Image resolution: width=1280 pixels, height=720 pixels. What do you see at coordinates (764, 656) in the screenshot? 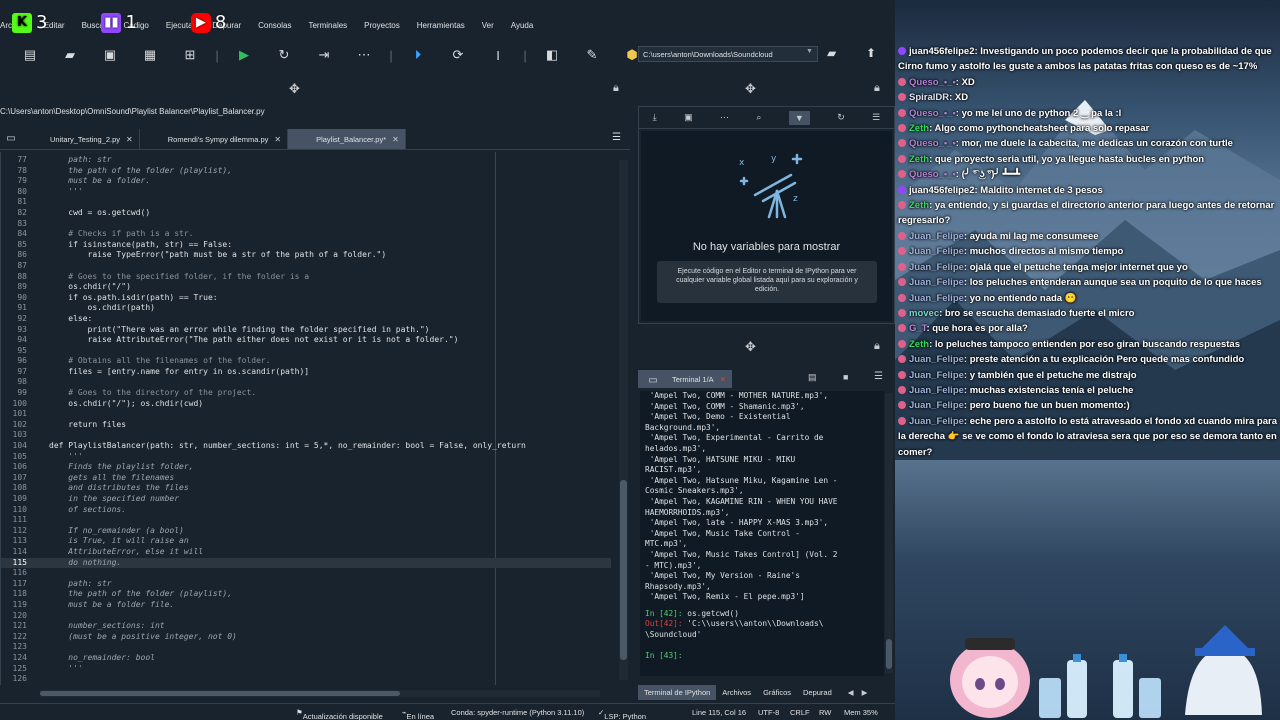
I see `console-input-43: In [43]:` at bounding box center [764, 656].